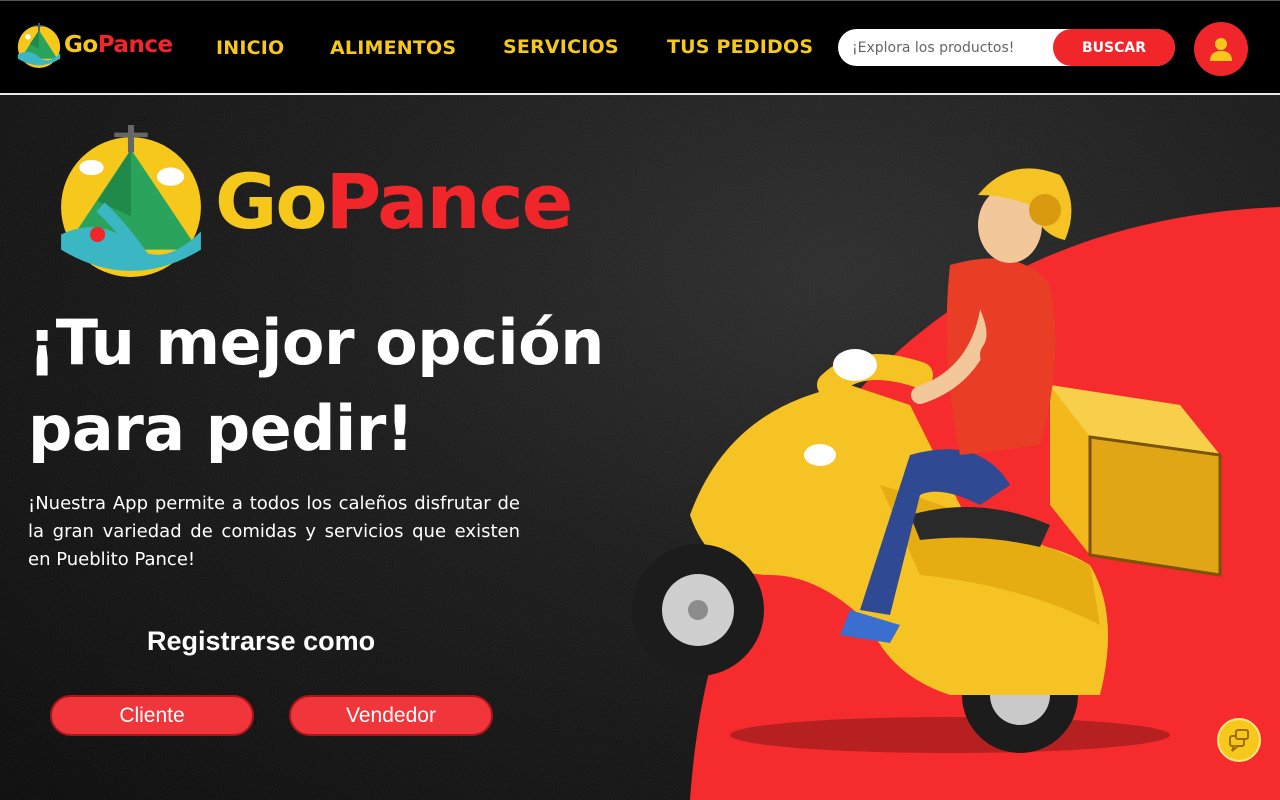 This screenshot has height=800, width=1280. I want to click on nav-servicios: SERVICIOS, so click(561, 47).